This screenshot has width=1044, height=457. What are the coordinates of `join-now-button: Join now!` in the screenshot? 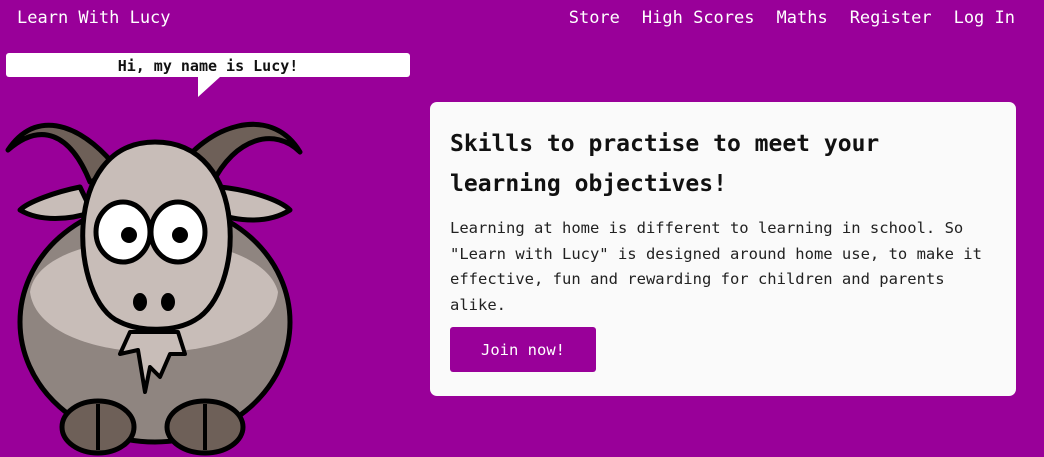 It's located at (523, 349).